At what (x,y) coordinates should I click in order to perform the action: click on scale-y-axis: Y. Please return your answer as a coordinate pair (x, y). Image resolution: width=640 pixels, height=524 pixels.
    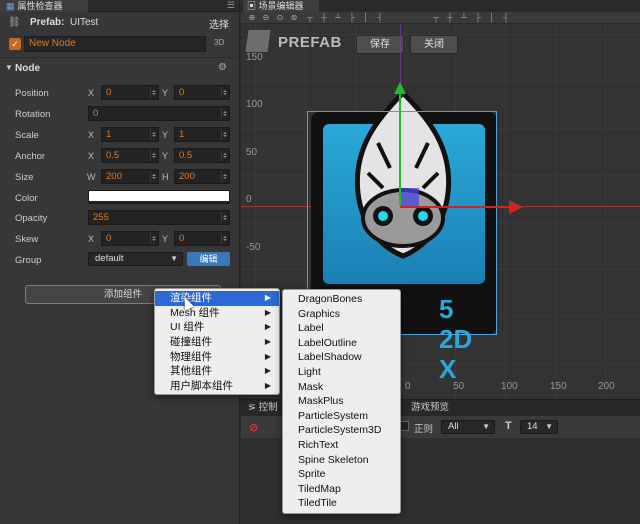
    Looking at the image, I should click on (165, 135).